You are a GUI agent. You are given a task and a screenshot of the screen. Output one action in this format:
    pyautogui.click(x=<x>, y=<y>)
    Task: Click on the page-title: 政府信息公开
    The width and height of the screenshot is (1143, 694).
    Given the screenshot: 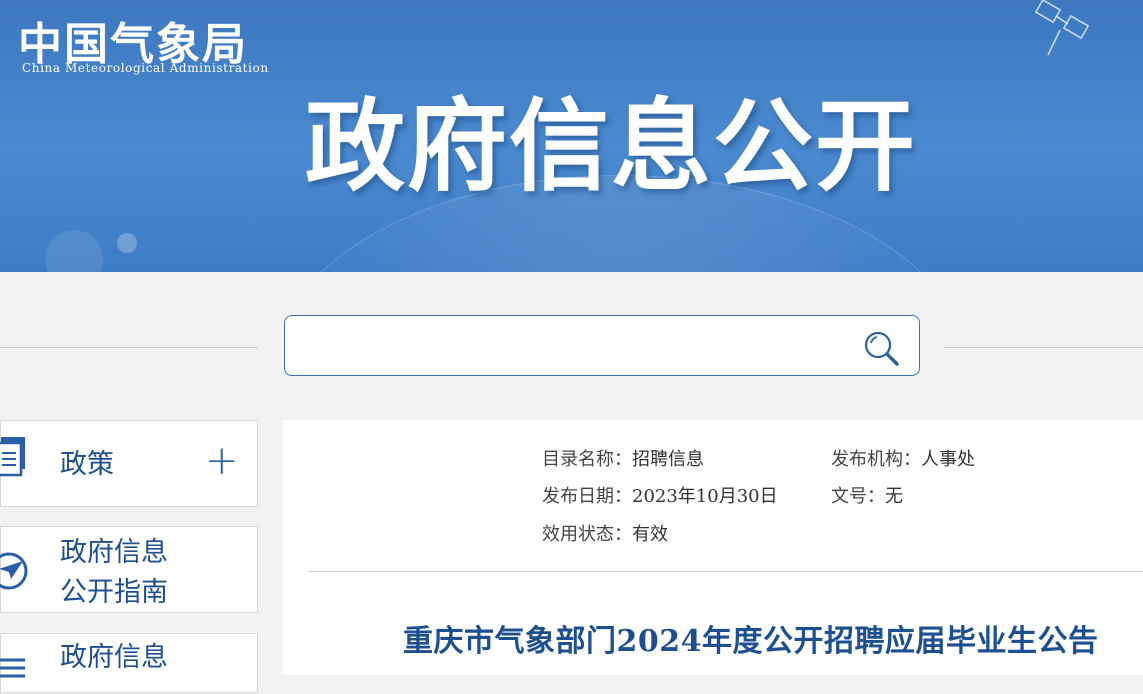 What is the action you would take?
    pyautogui.click(x=611, y=146)
    